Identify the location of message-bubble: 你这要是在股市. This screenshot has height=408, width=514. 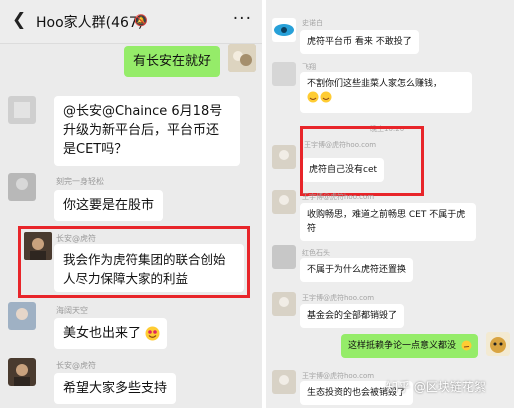
(109, 205).